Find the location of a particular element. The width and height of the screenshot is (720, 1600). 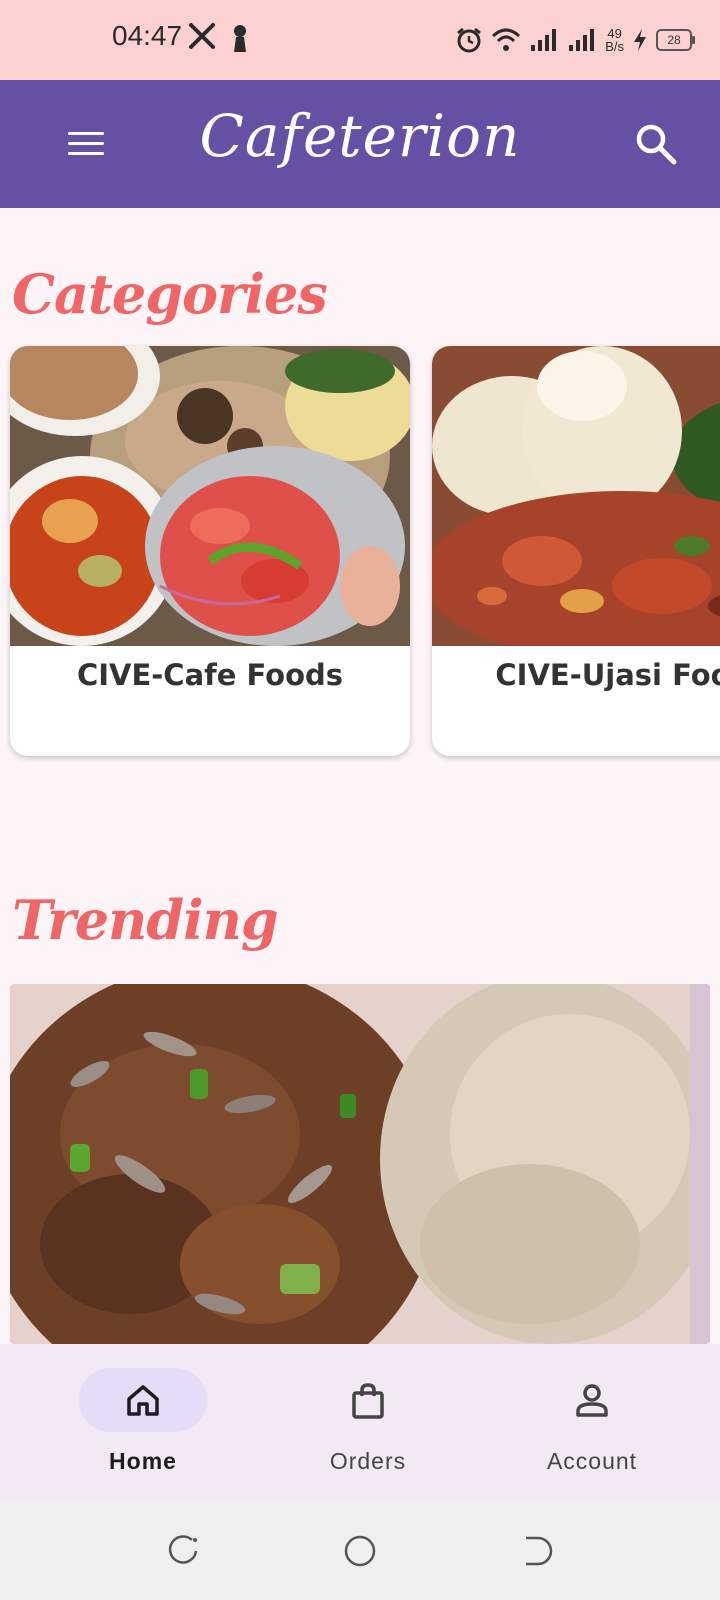

battery-icon: 28 is located at coordinates (675, 40).